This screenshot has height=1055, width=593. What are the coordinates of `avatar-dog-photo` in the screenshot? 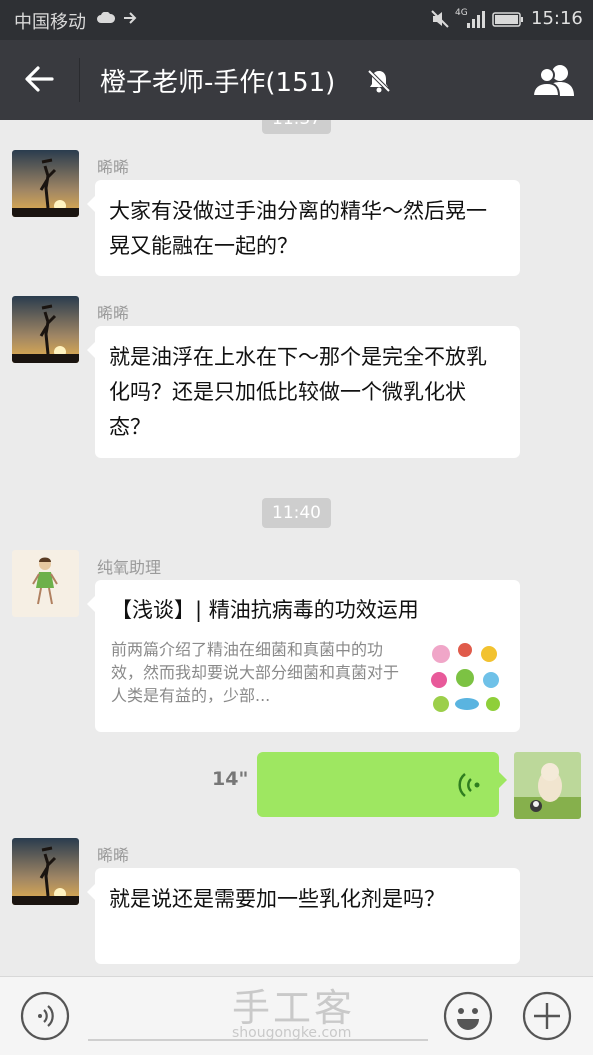 It's located at (547, 785).